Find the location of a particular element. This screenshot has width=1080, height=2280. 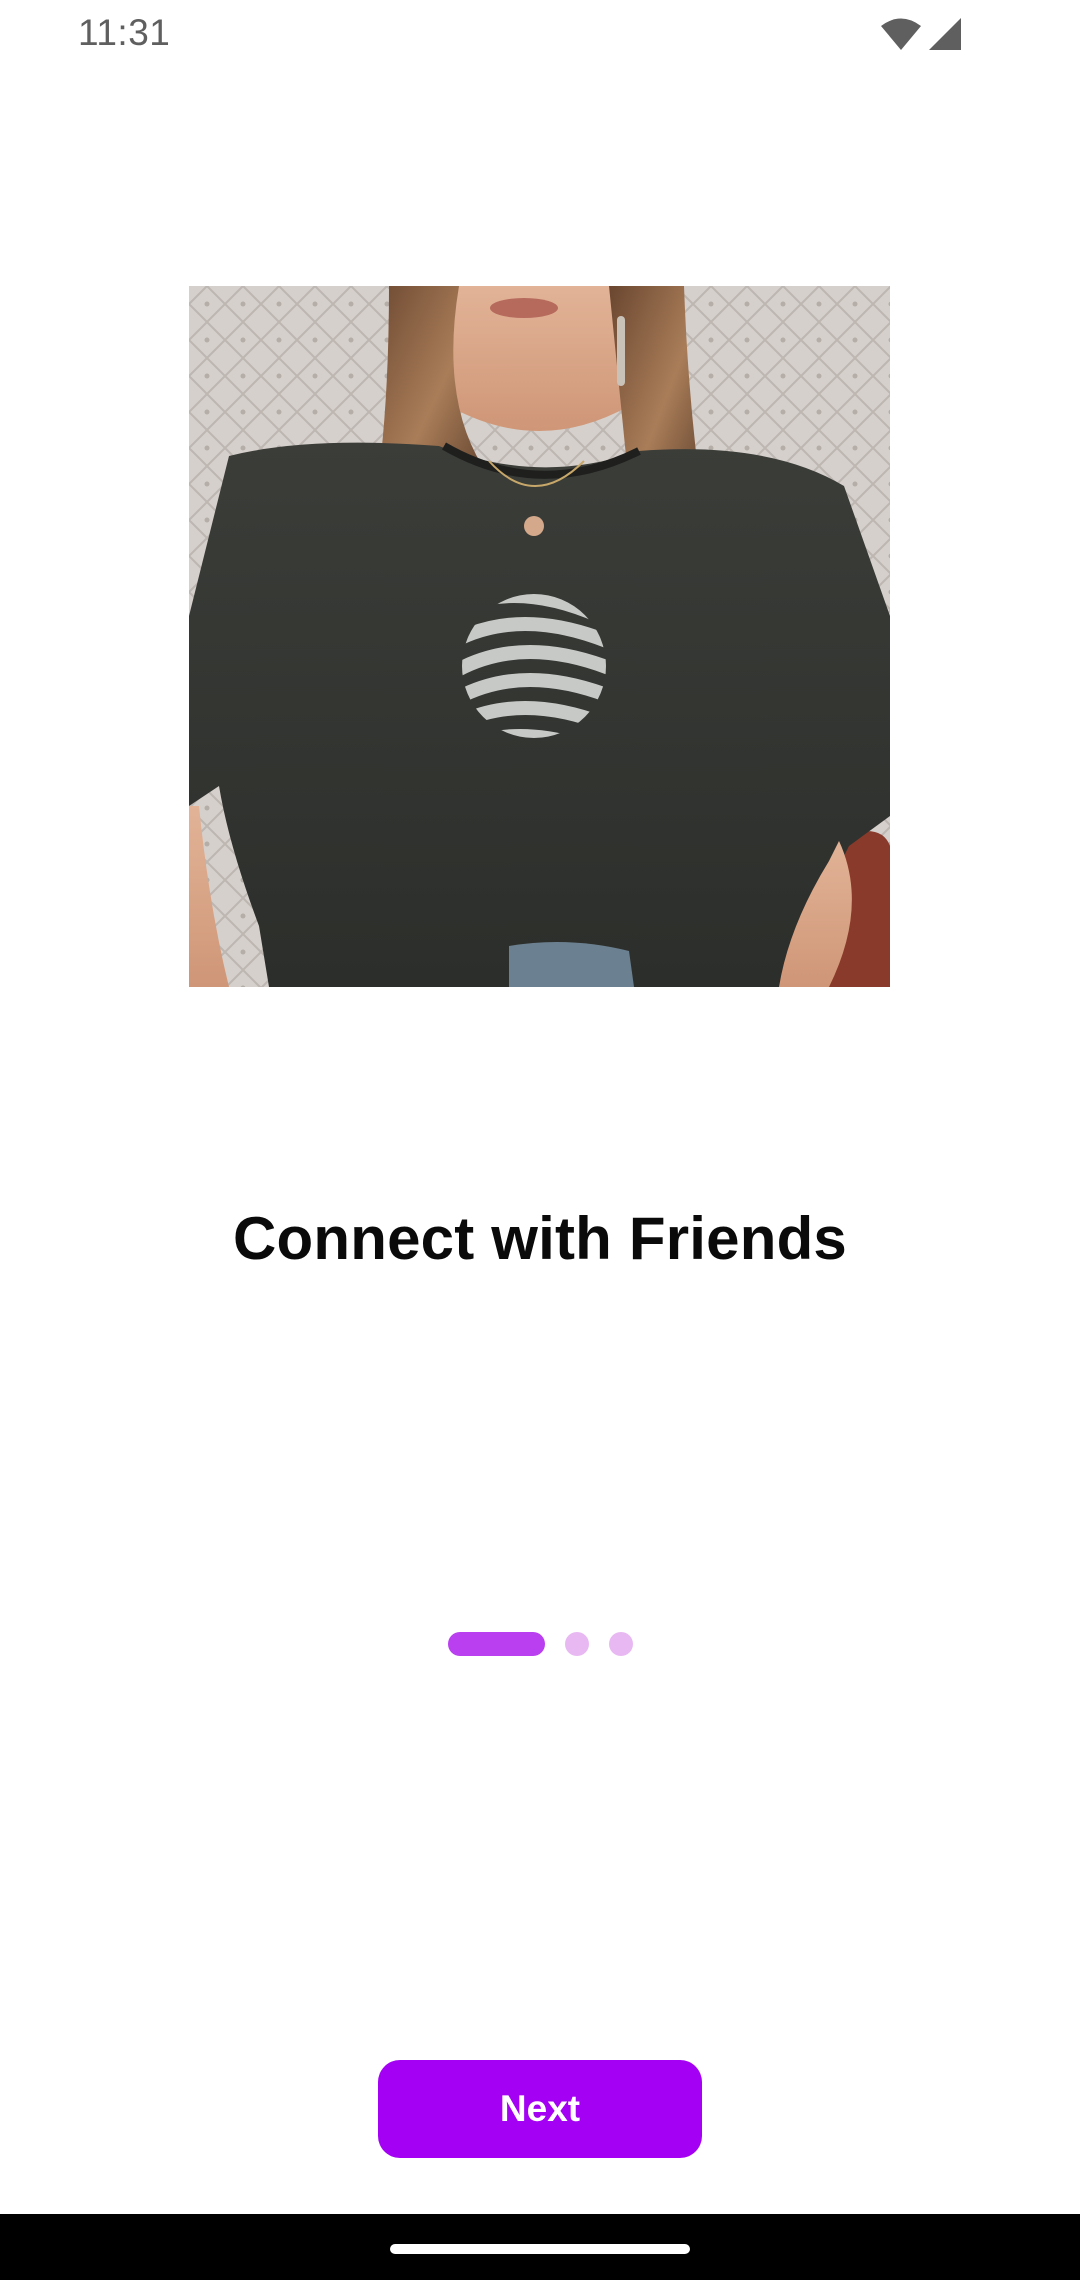

page-indicator is located at coordinates (540, 1644).